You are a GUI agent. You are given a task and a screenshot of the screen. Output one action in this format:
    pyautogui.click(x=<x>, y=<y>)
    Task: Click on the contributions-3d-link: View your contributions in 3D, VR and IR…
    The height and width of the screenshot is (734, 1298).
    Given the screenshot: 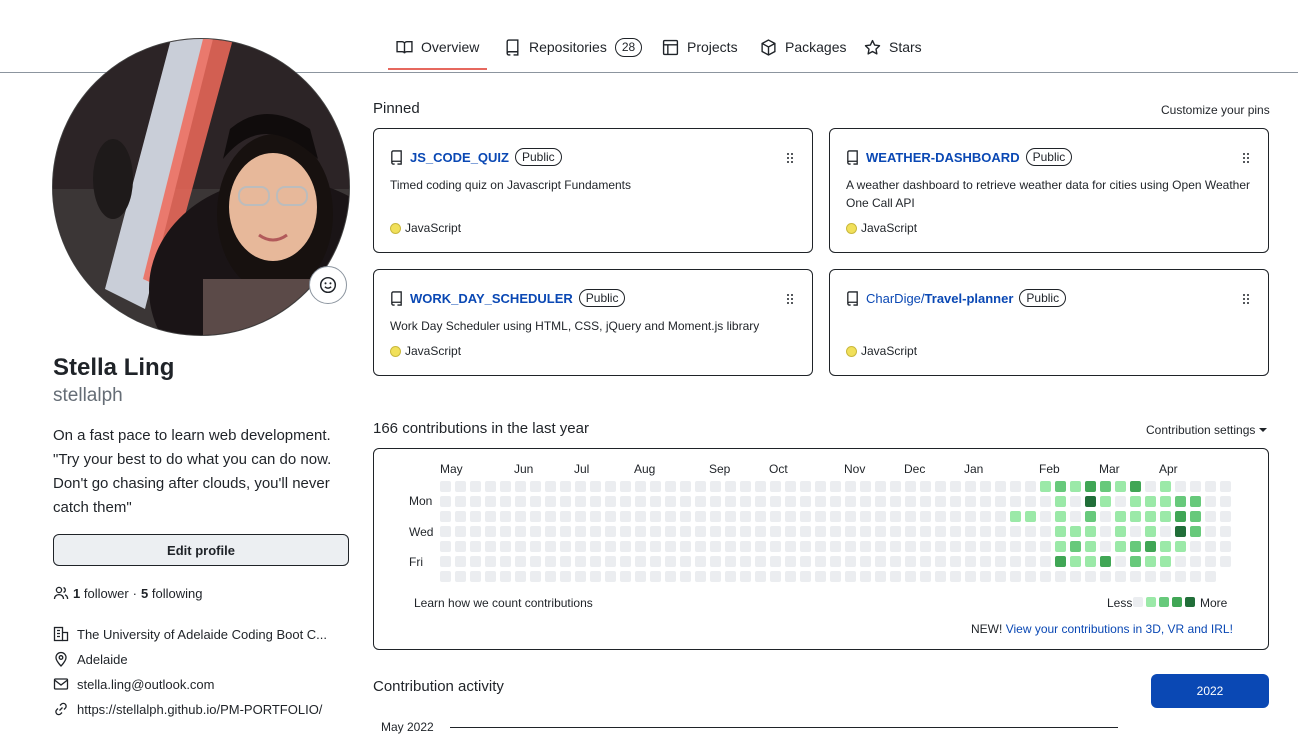 What is the action you would take?
    pyautogui.click(x=1119, y=629)
    